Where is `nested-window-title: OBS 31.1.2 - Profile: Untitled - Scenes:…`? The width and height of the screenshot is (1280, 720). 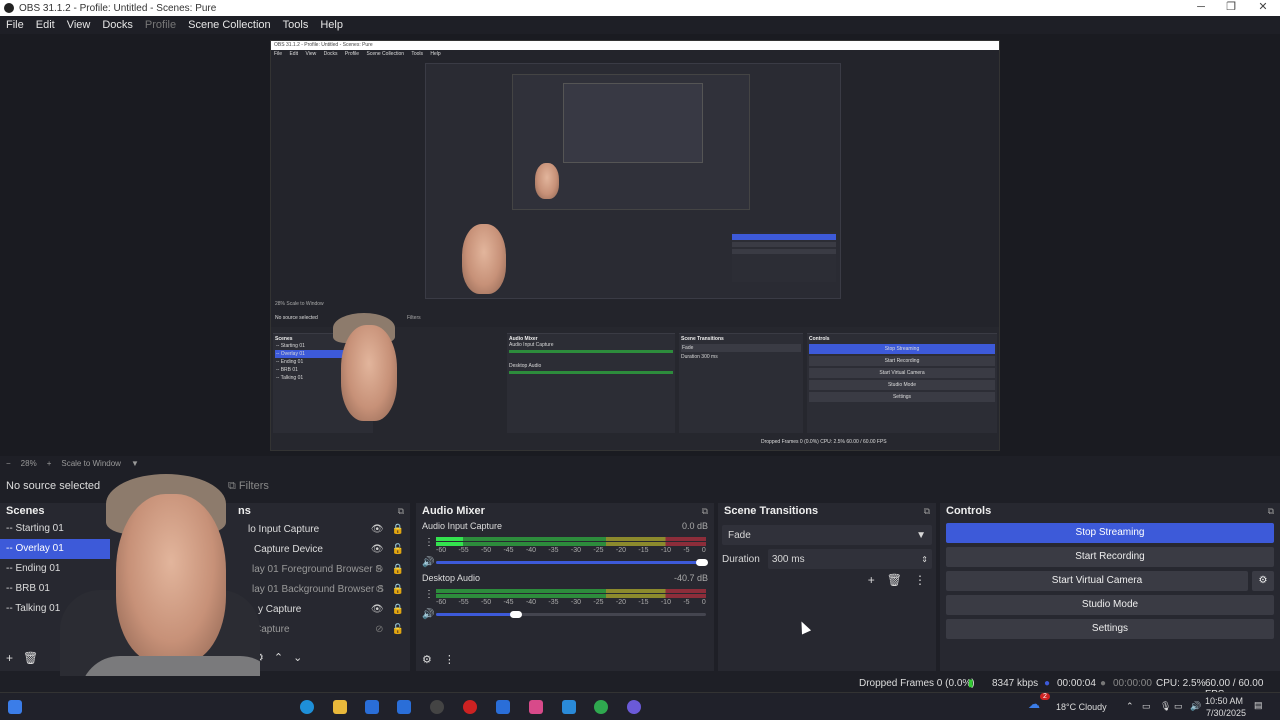 nested-window-title: OBS 31.1.2 - Profile: Untitled - Scenes:… is located at coordinates (635, 45).